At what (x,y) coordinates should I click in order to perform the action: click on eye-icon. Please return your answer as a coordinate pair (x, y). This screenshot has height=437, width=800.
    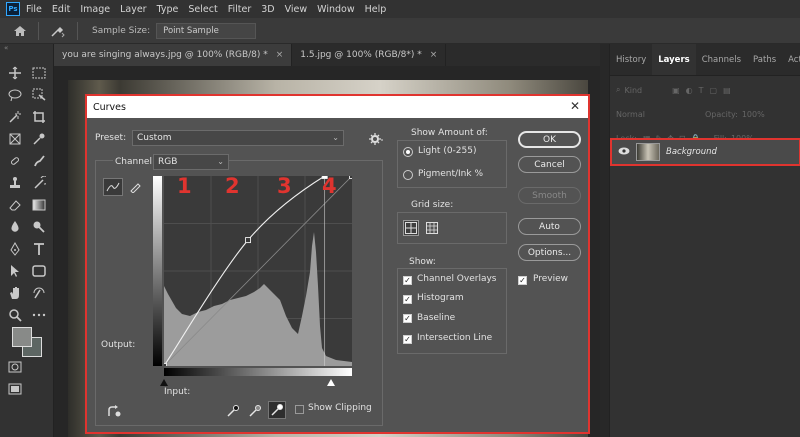
    Looking at the image, I should click on (624, 152).